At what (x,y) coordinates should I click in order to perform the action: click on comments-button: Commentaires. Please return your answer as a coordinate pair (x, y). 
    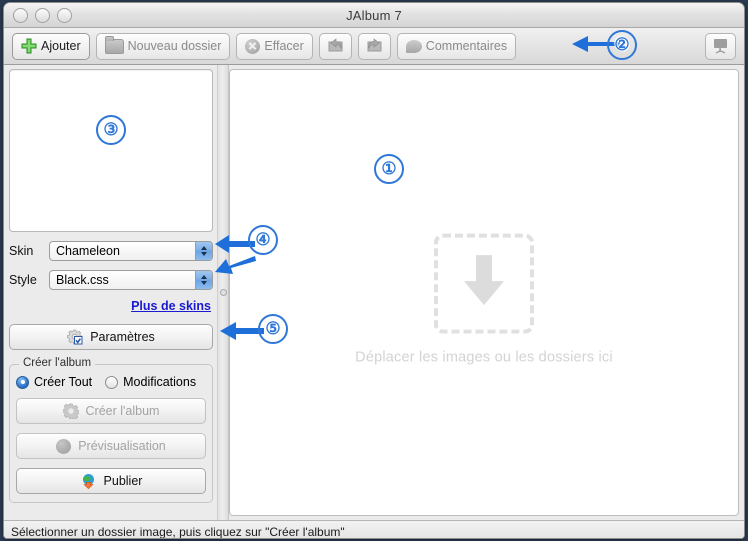
    Looking at the image, I should click on (456, 46).